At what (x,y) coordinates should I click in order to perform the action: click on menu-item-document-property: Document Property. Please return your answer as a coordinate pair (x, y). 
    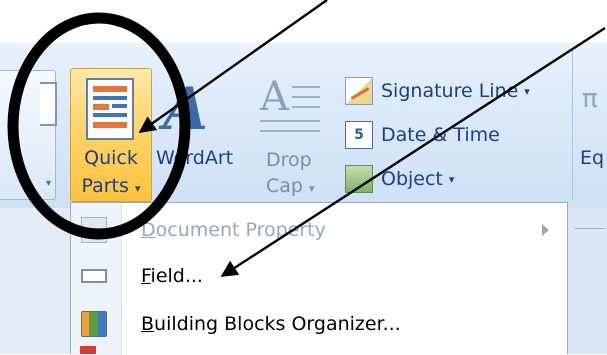
    Looking at the image, I should click on (319, 230).